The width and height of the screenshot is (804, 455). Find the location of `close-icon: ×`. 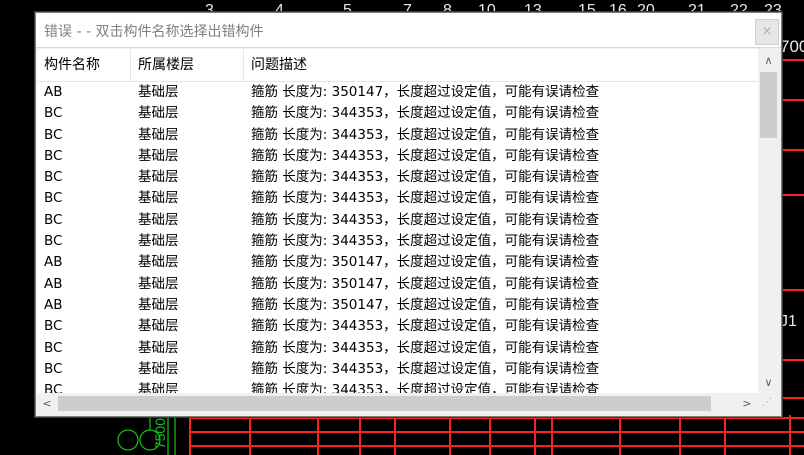

close-icon: × is located at coordinates (767, 31).